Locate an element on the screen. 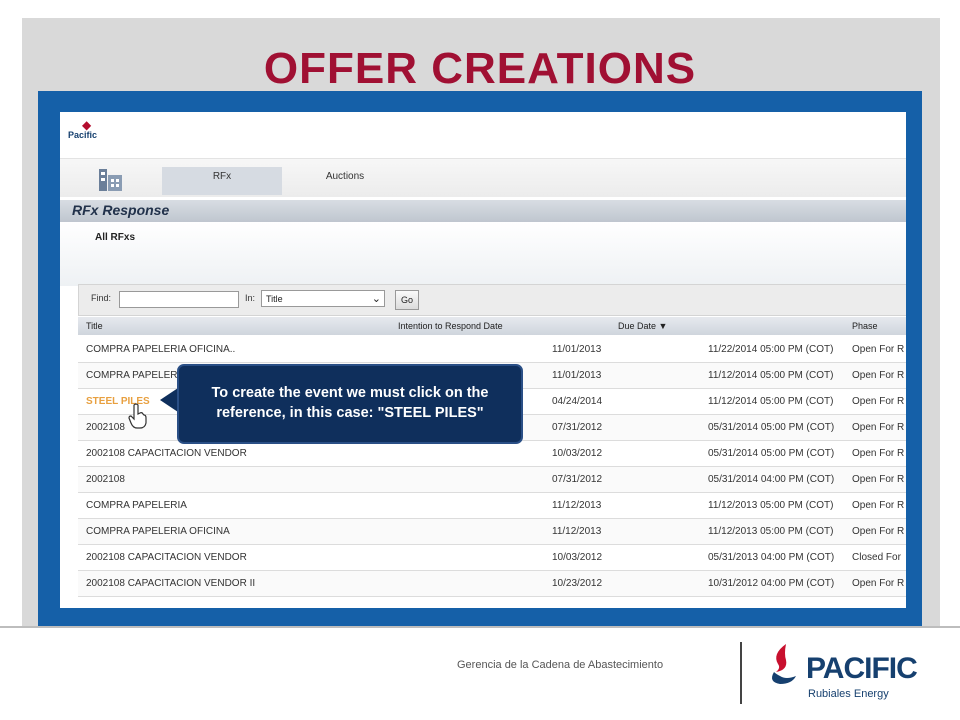 The image size is (960, 720). column-header-due-date: Due Date ▼ is located at coordinates (642, 326).